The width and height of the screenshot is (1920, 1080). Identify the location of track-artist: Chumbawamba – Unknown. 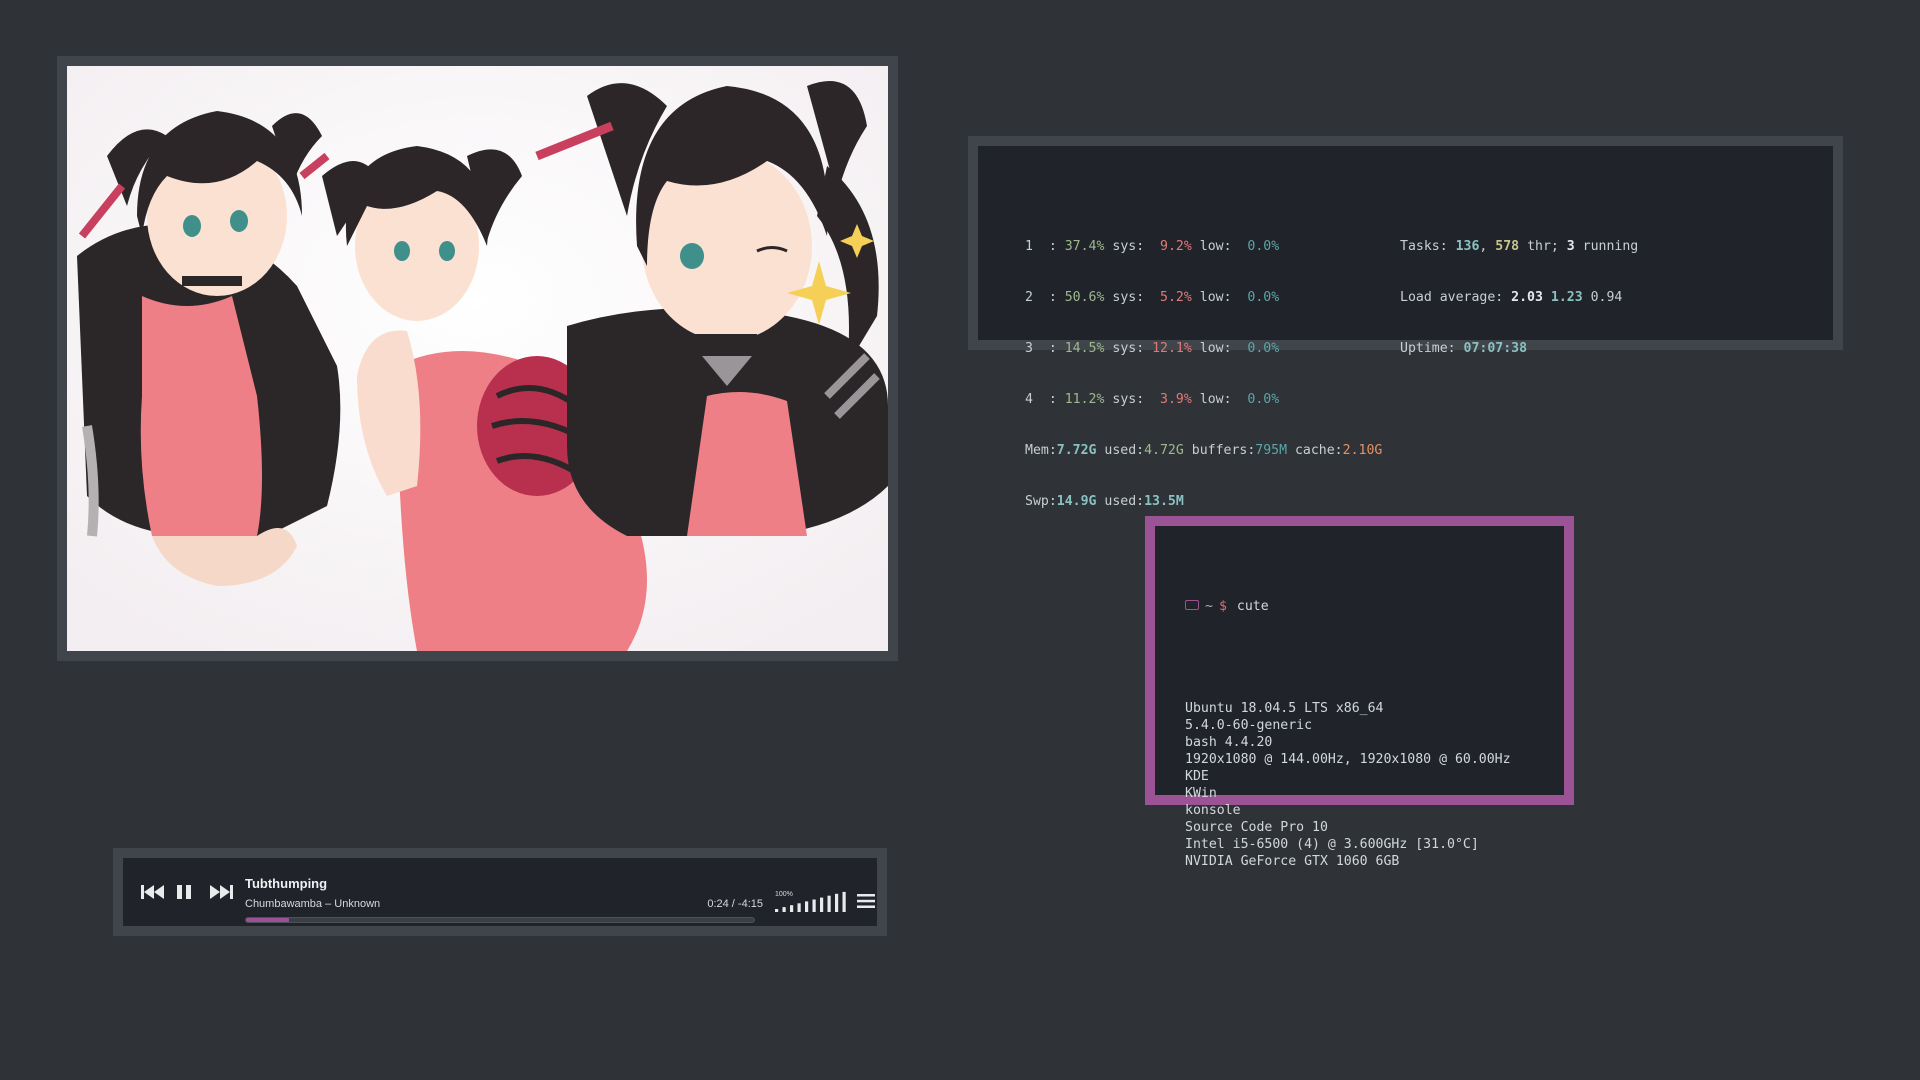
(313, 904).